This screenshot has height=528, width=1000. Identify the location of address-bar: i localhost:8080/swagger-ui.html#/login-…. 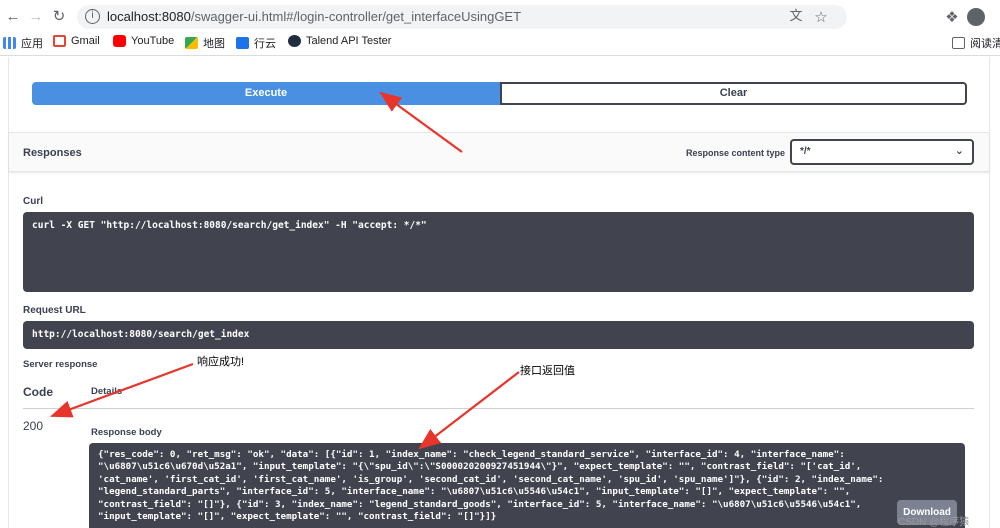
(462, 17).